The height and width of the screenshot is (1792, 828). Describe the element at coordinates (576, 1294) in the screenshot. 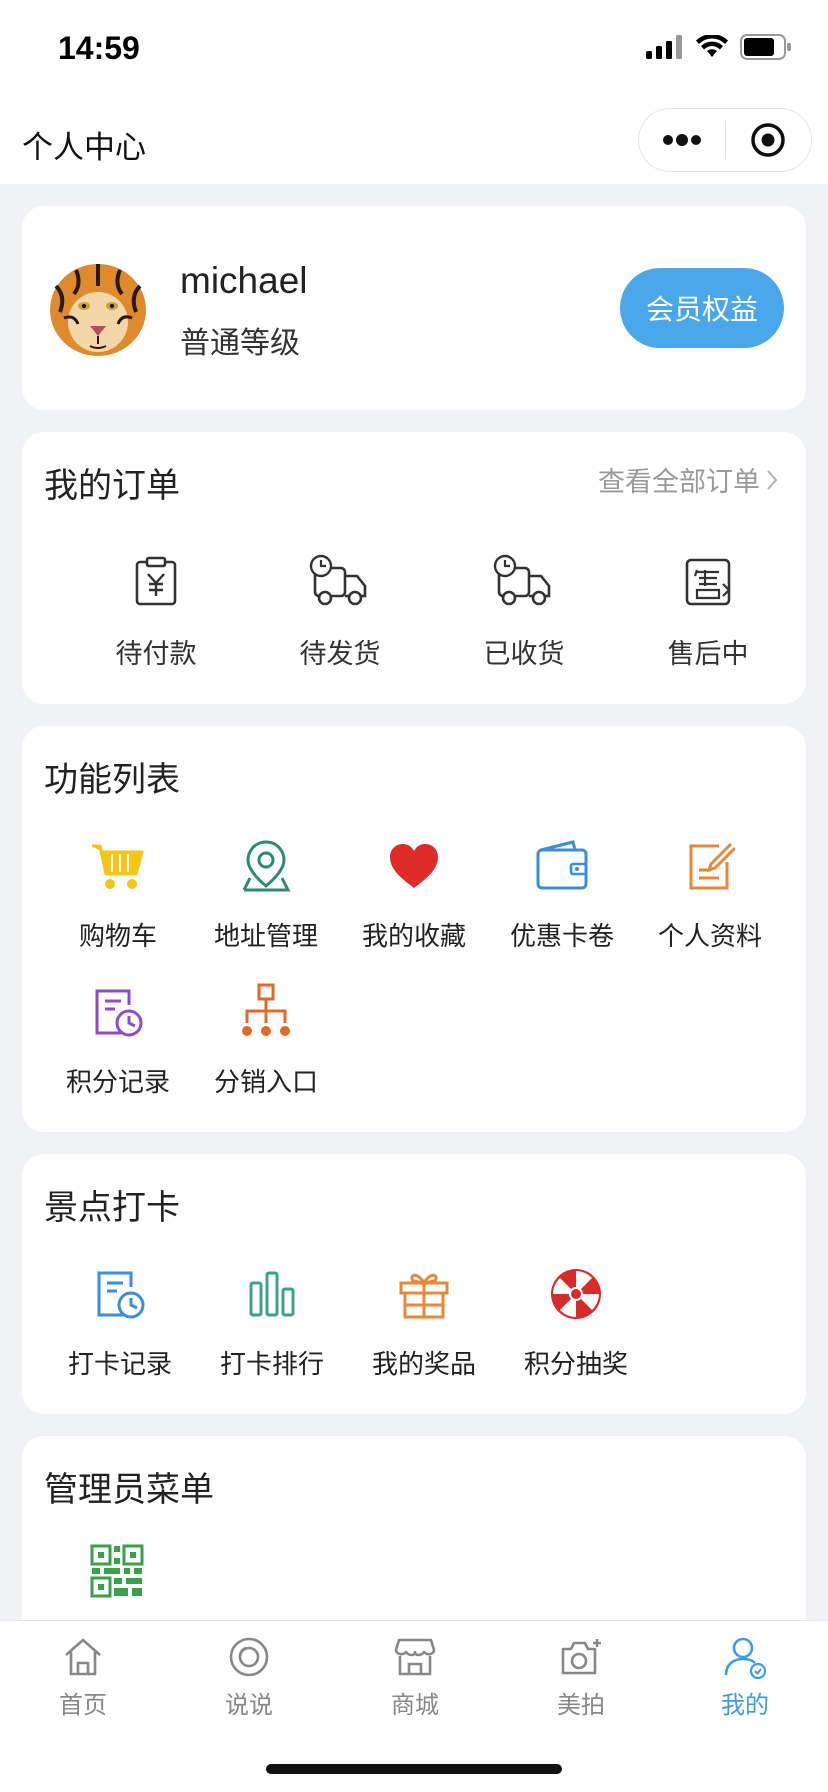

I see `lottery-wheel-icon` at that location.